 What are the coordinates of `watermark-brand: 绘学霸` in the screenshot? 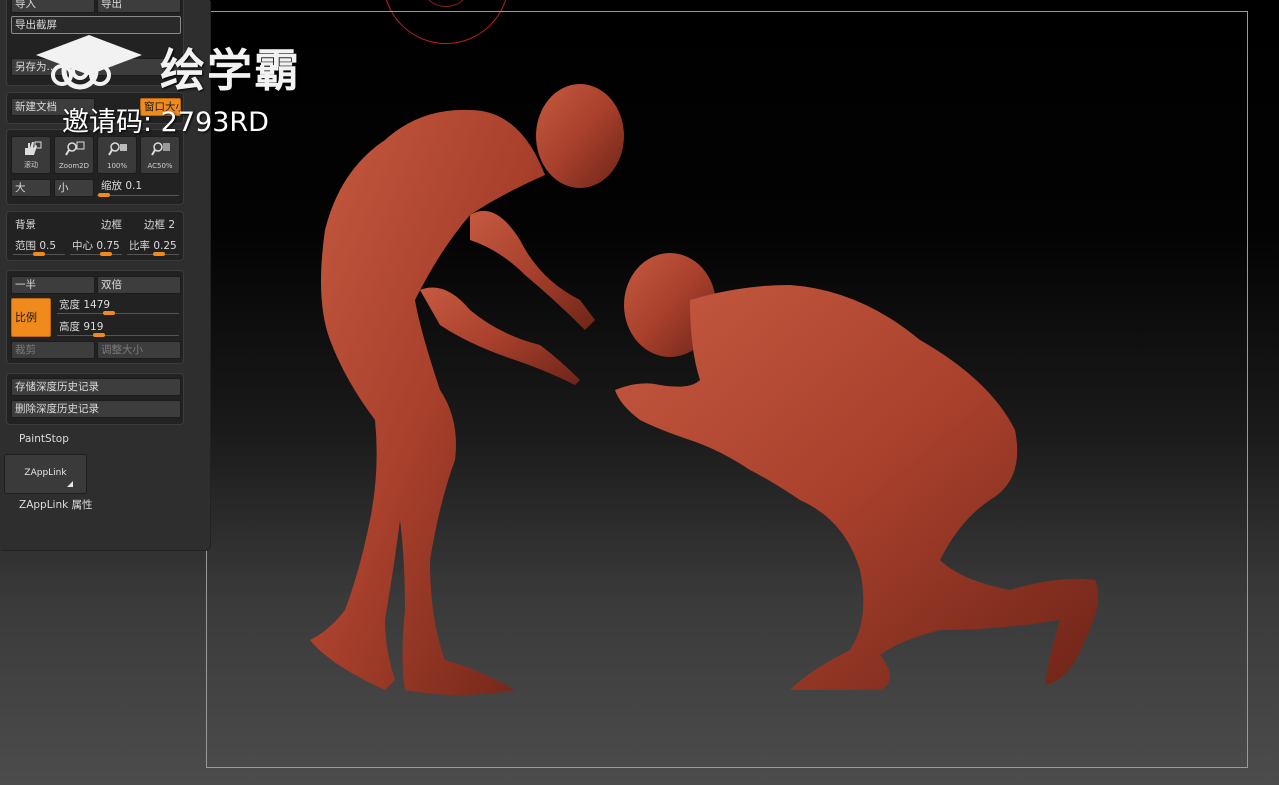 It's located at (231, 70).